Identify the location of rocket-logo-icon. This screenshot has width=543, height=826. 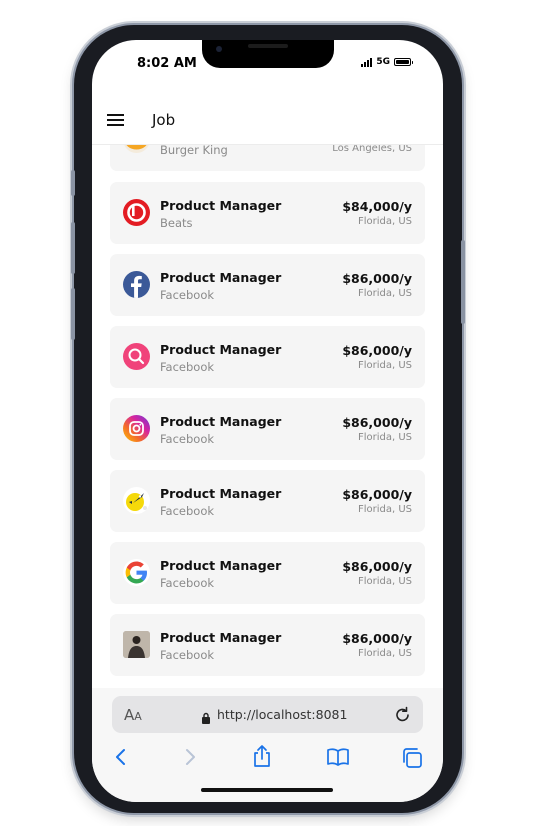
(136, 500).